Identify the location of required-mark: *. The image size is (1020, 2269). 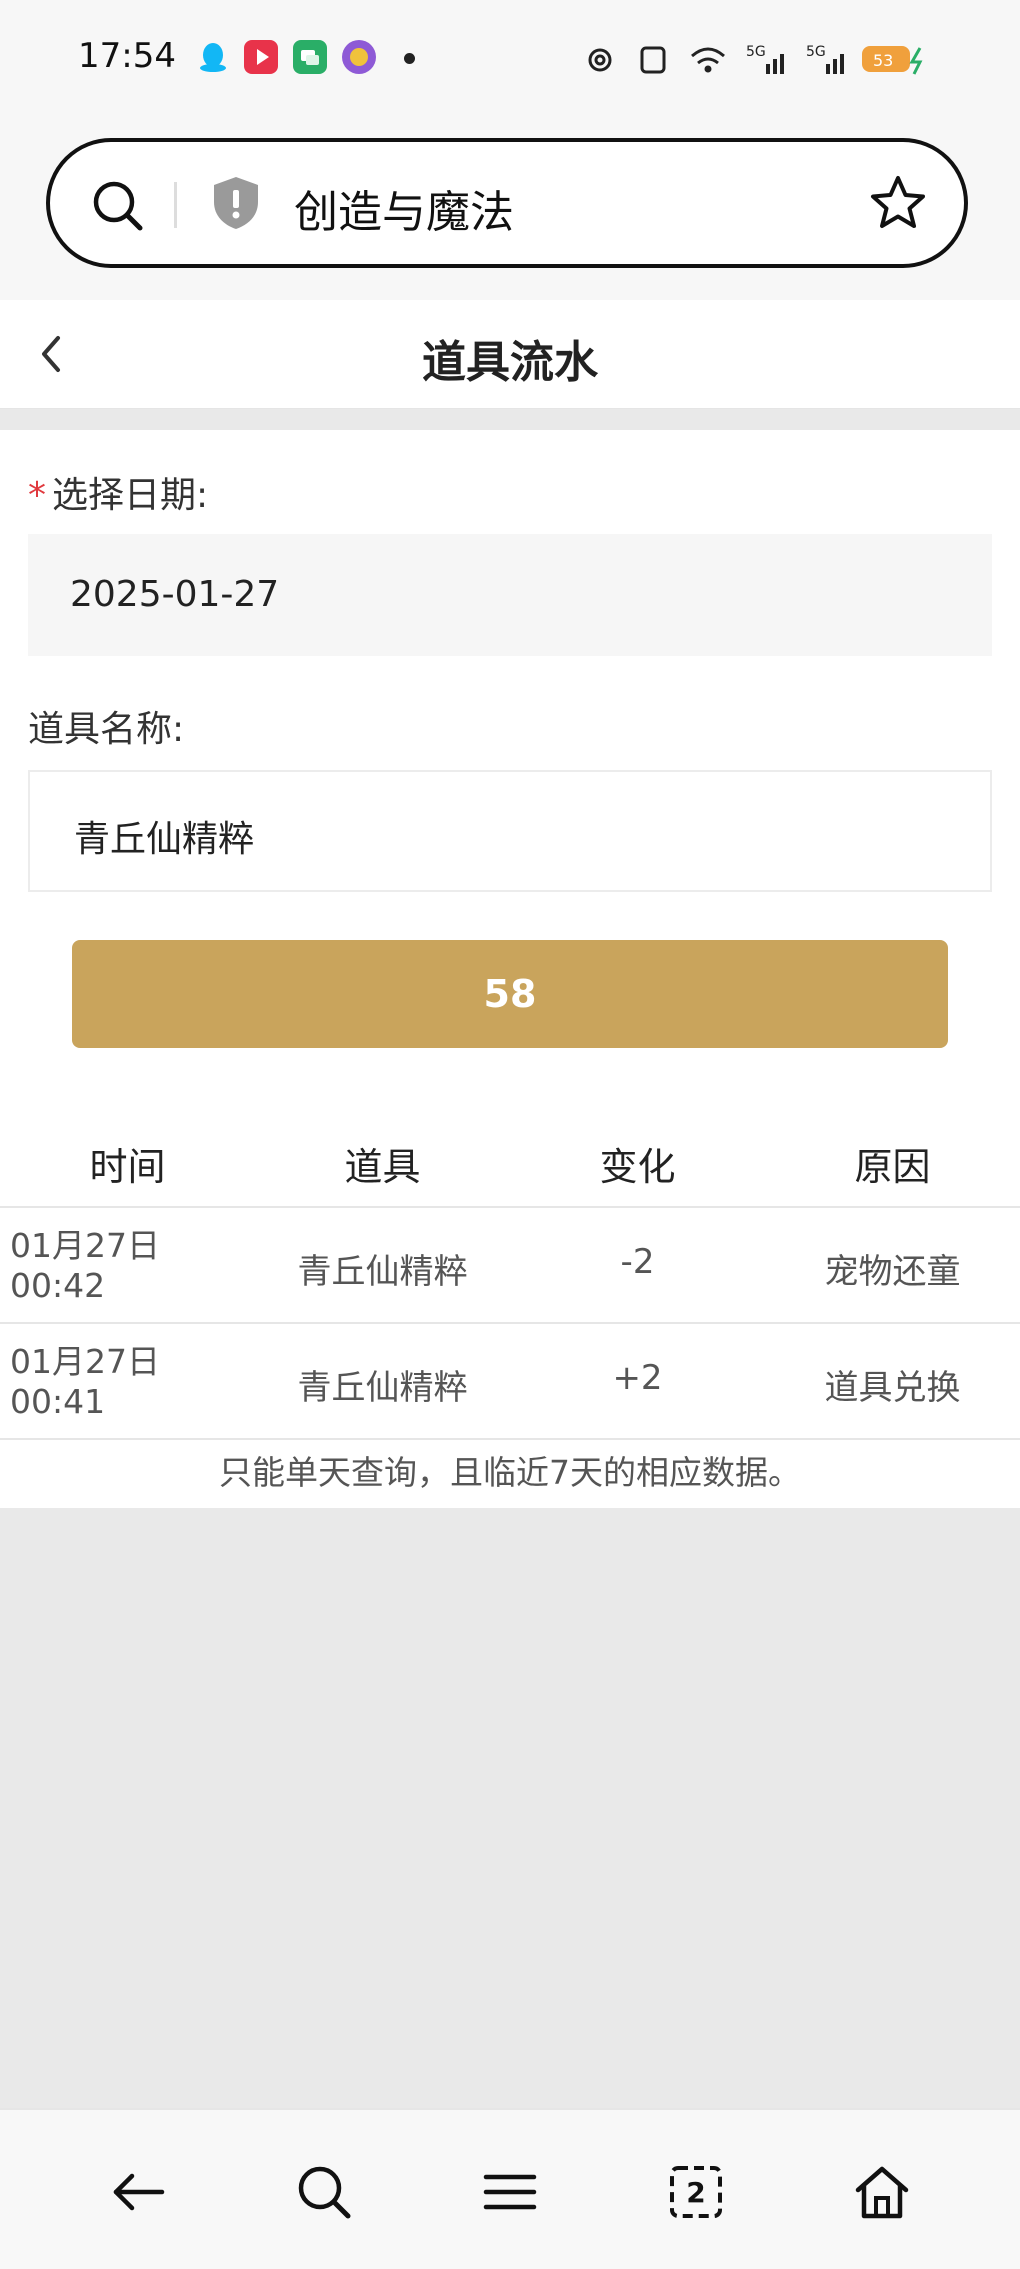
(37, 495).